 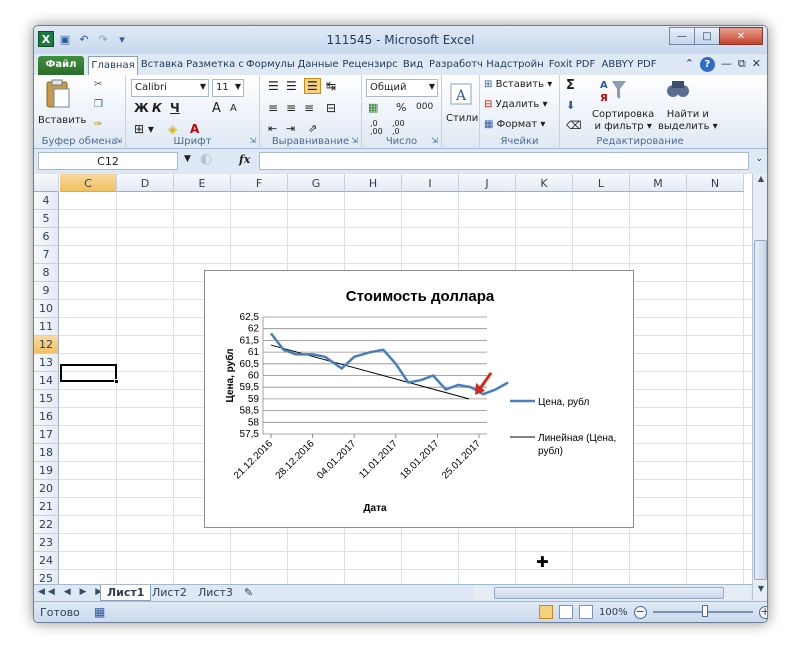 I want to click on cut-icon: ✂, so click(x=98, y=84).